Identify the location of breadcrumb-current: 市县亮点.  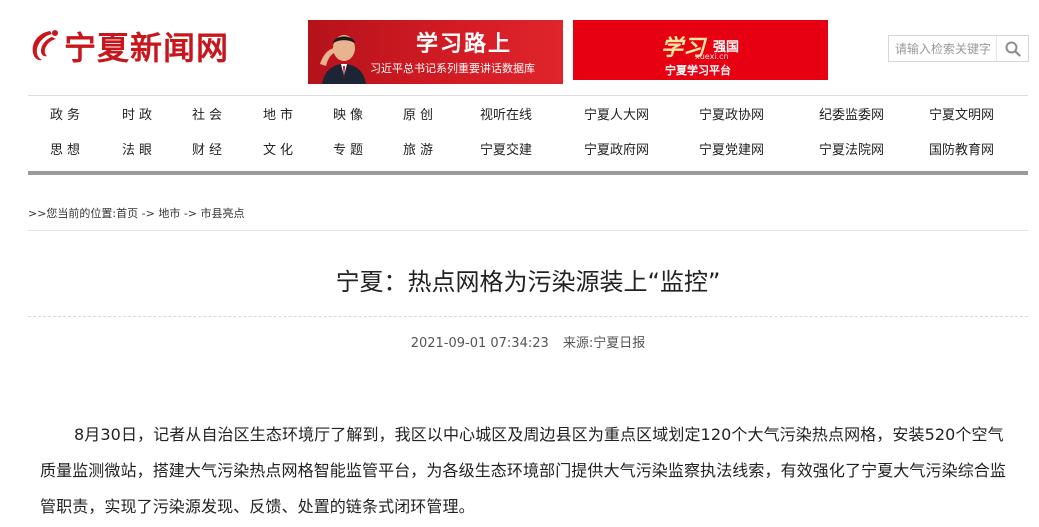
(223, 213).